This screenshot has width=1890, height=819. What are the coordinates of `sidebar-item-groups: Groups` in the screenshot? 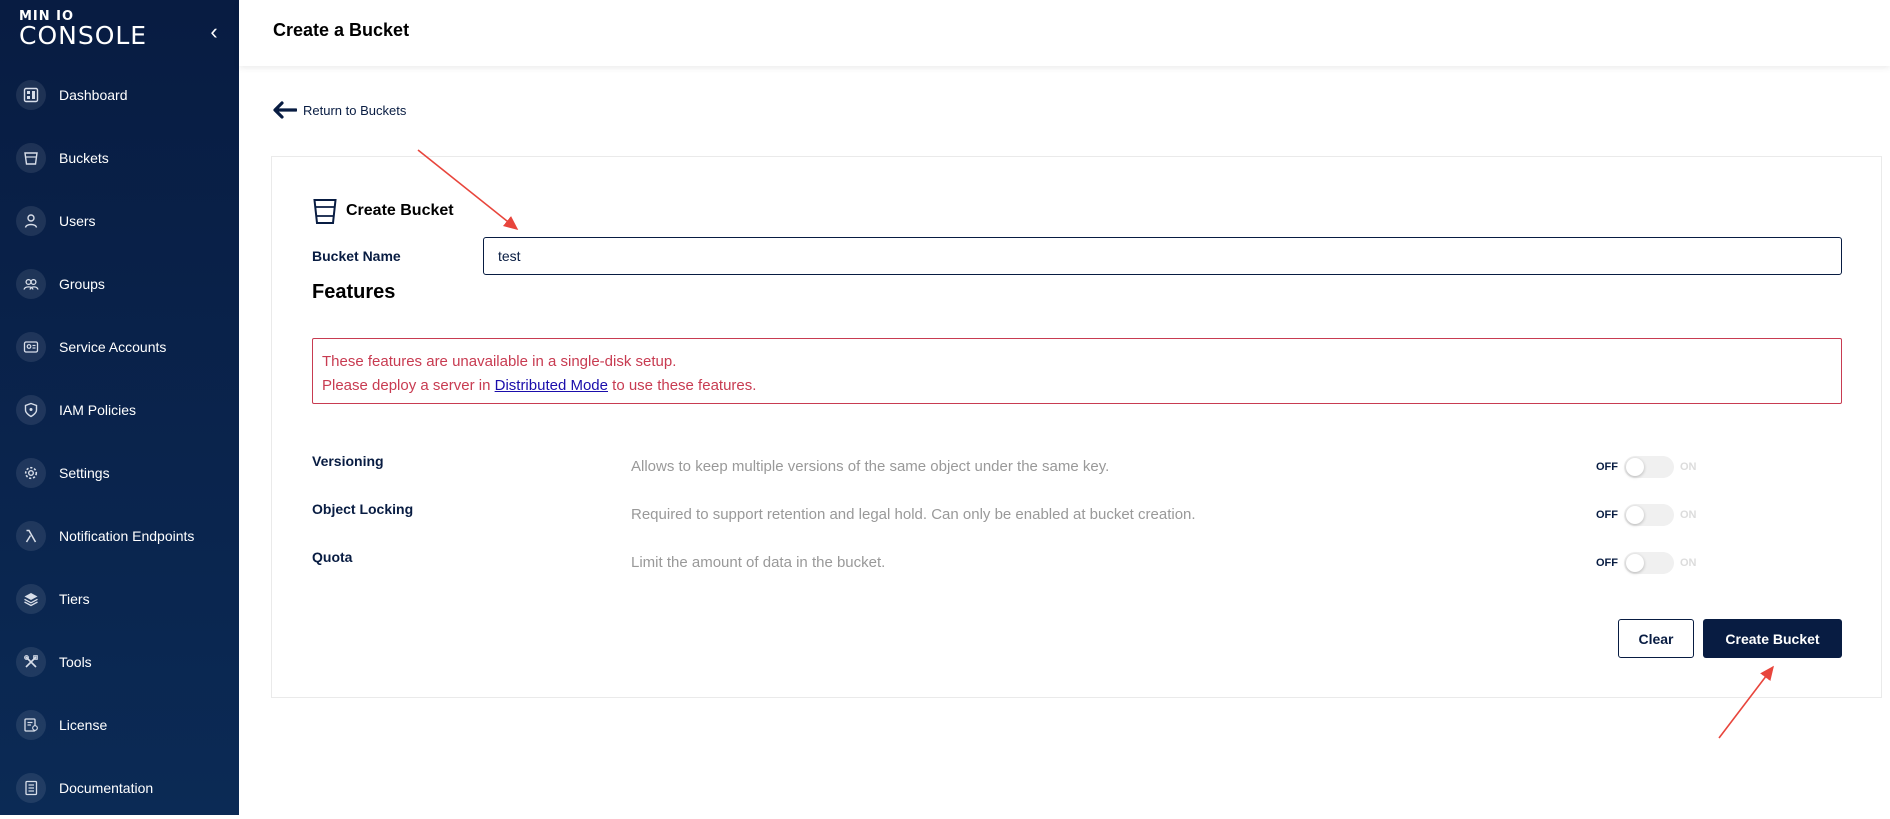 It's located at (119, 283).